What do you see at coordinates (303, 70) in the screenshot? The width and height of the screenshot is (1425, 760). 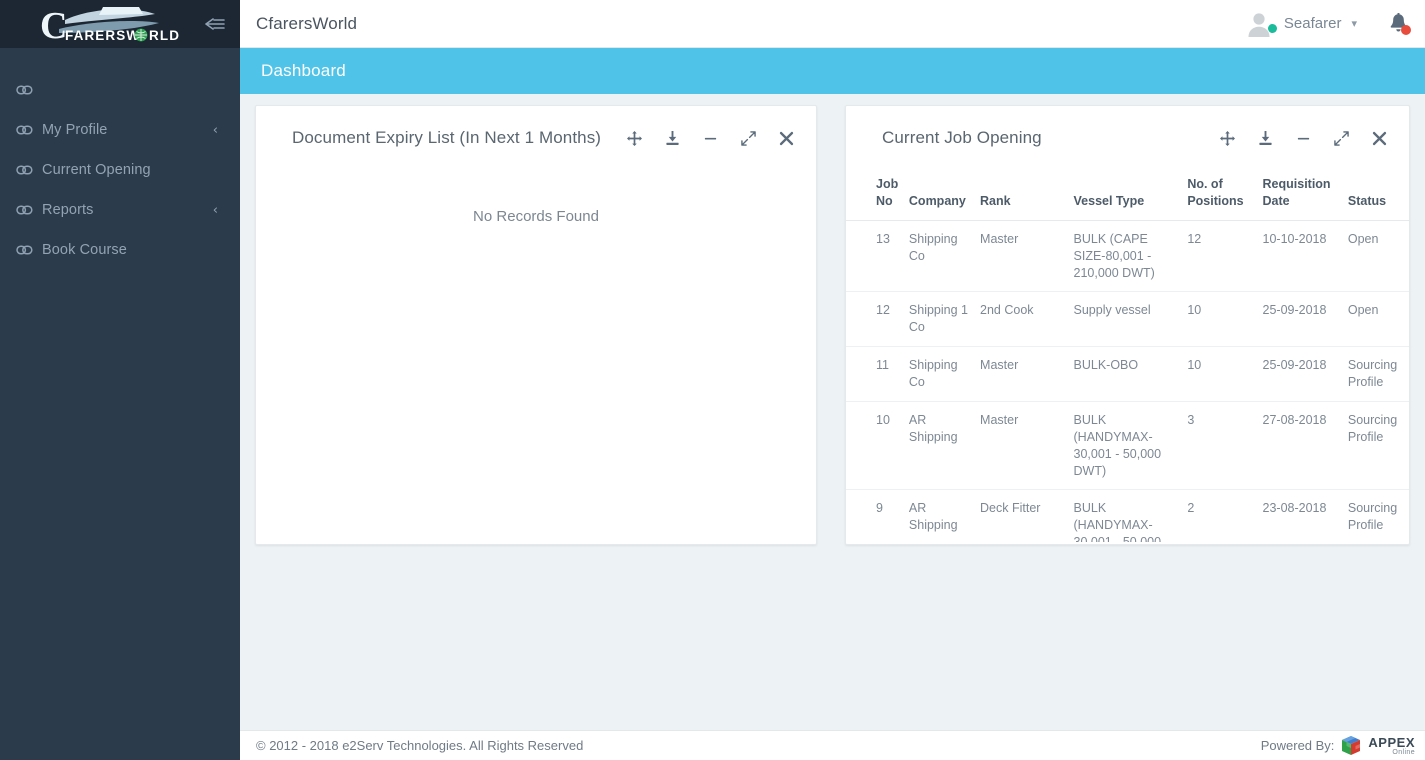 I see `page-title: Dashboard` at bounding box center [303, 70].